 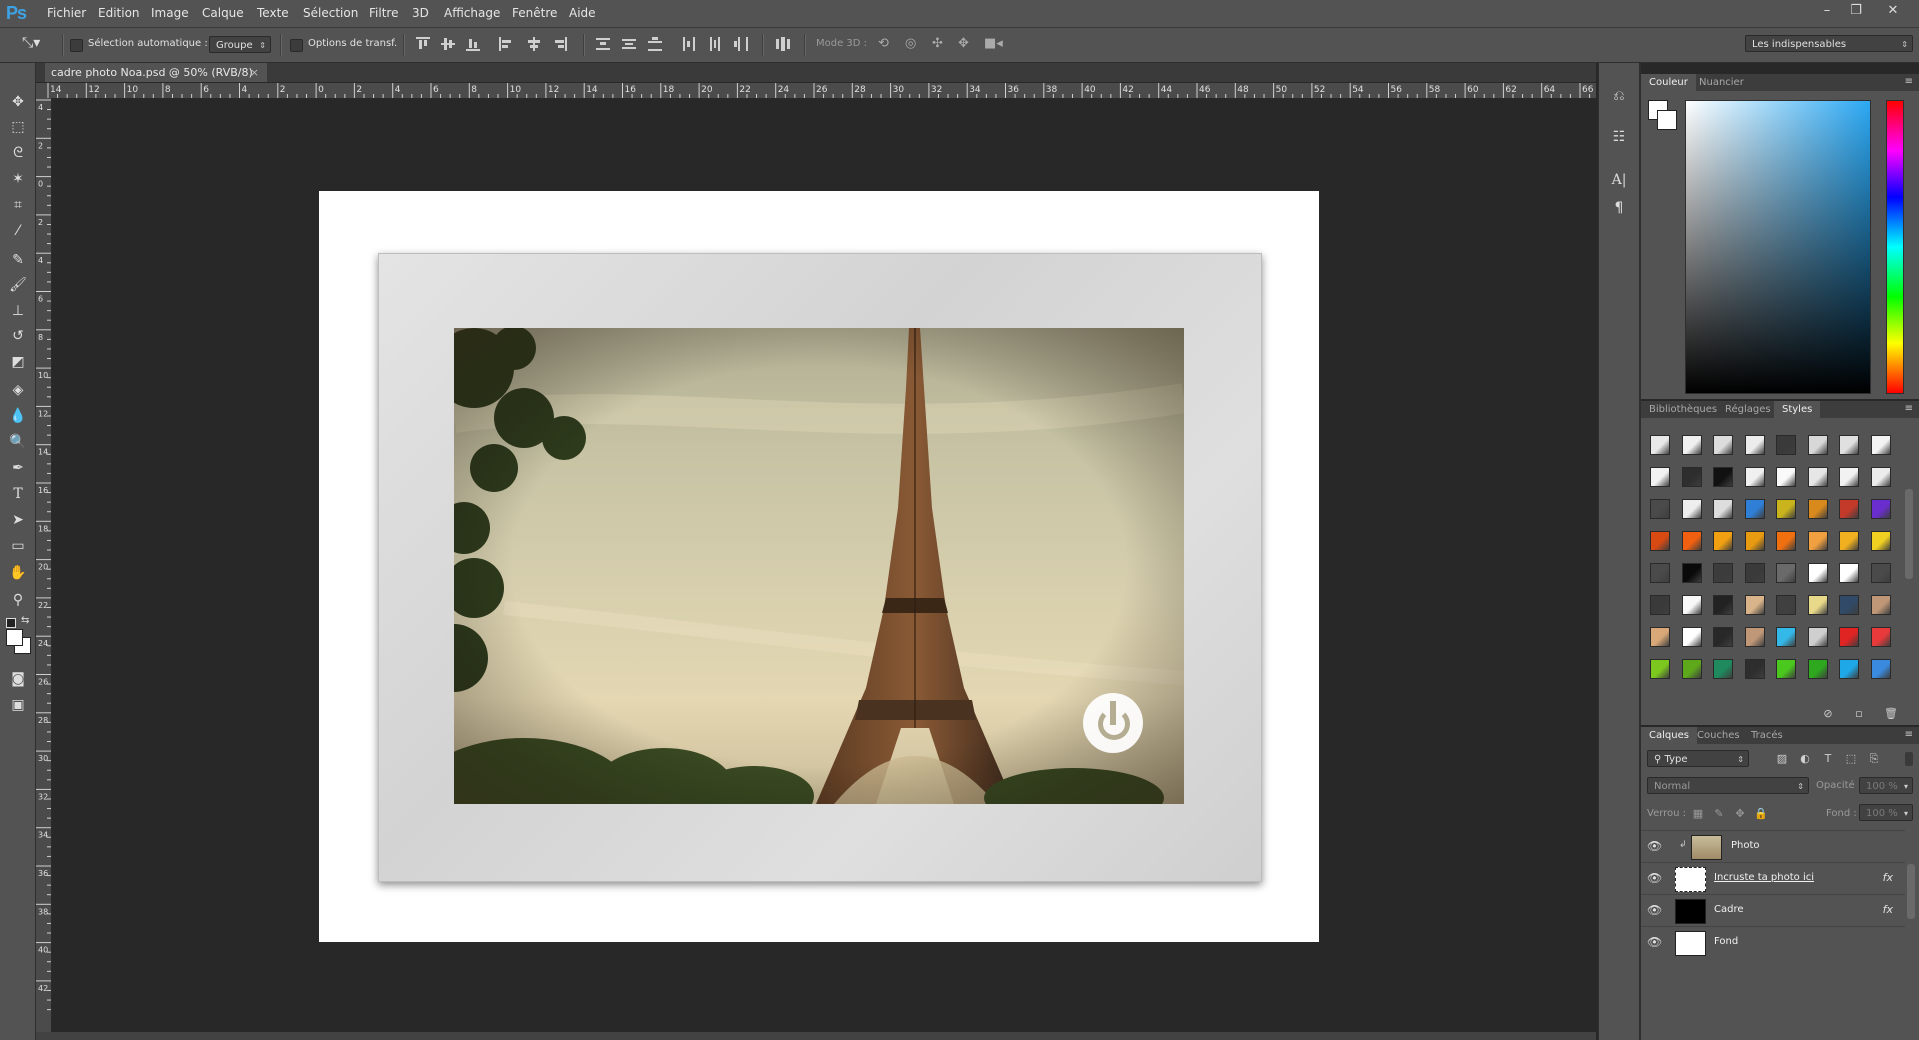 I want to click on 3d-slide-icon: ✥, so click(x=963, y=43).